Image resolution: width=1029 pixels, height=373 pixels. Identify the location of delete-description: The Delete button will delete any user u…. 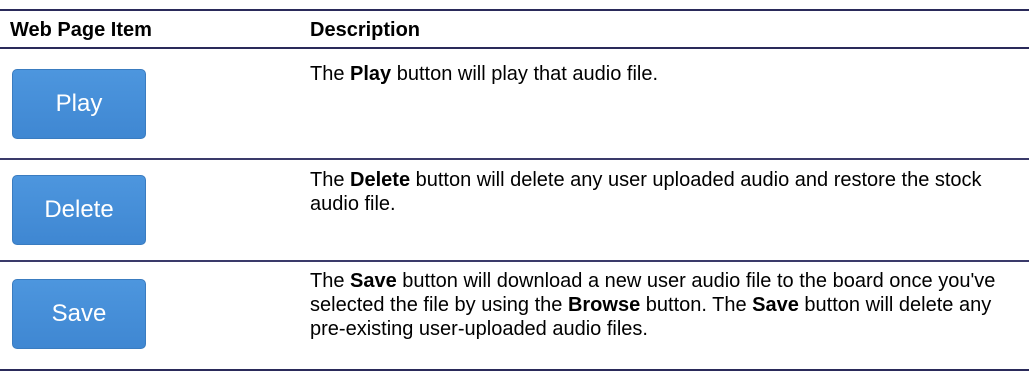
(646, 192).